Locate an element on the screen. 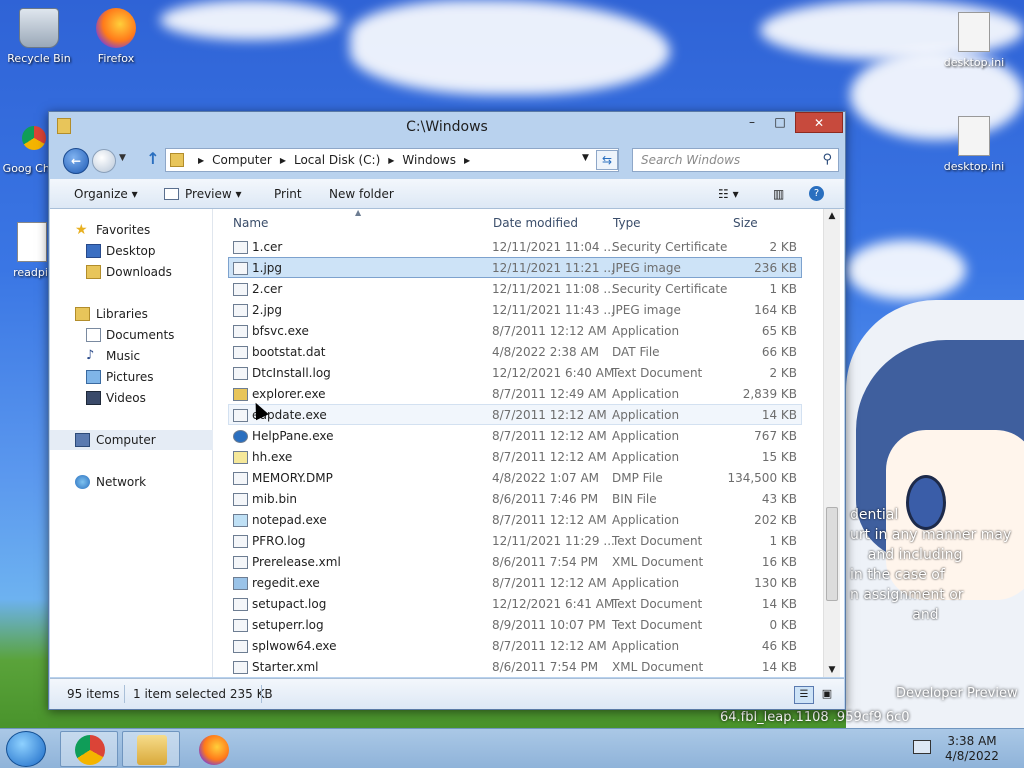 The height and width of the screenshot is (768, 1024). clock: 3:38 AM 4/8/2022 is located at coordinates (972, 749).